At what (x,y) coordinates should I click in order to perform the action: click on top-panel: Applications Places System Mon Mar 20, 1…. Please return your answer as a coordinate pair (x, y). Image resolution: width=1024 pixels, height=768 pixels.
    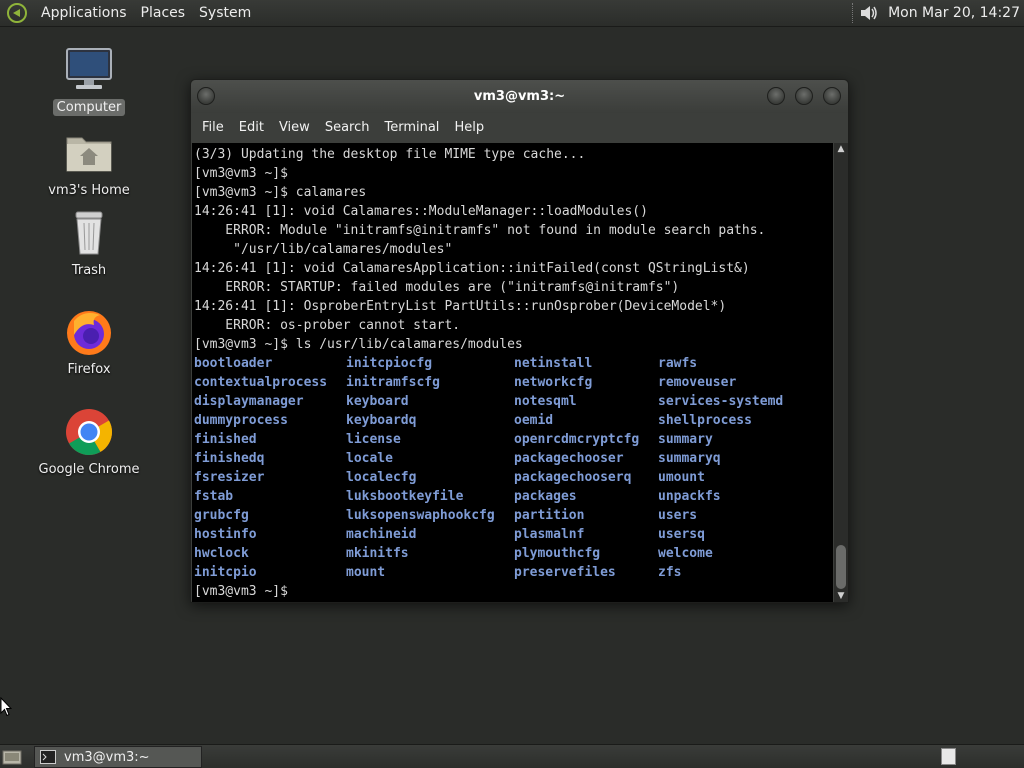
    Looking at the image, I should click on (512, 13).